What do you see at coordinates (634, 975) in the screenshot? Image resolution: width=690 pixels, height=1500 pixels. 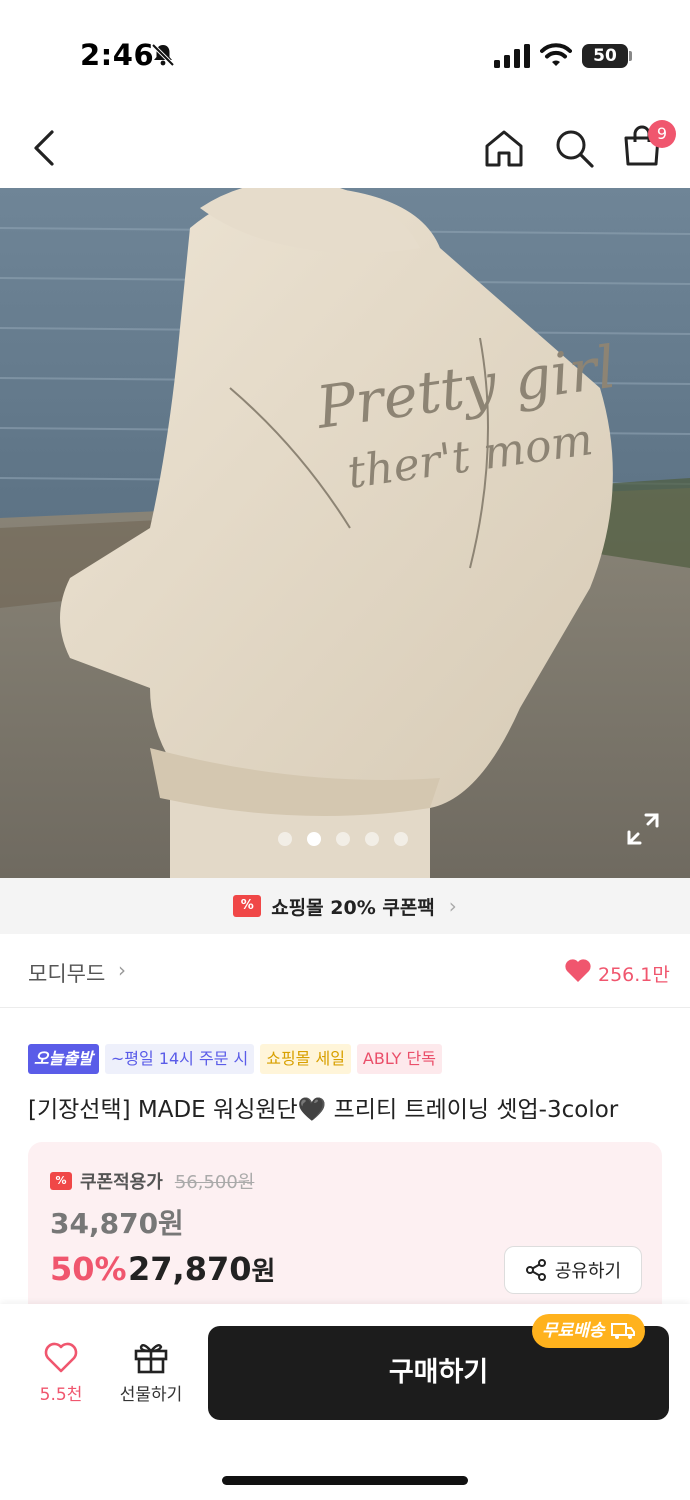 I see `shop-like-count: 256.1만` at bounding box center [634, 975].